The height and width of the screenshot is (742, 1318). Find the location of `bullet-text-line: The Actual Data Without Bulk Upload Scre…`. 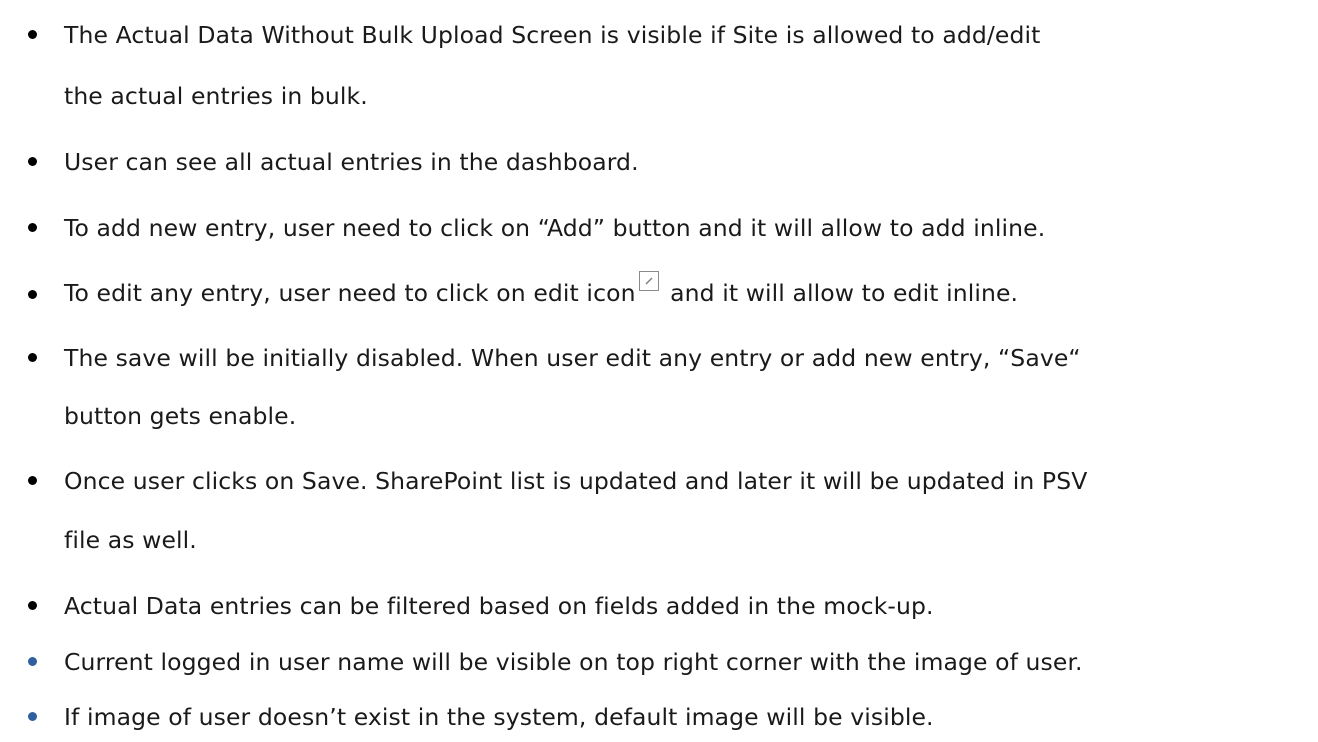

bullet-text-line: The Actual Data Without Bulk Upload Scre… is located at coordinates (552, 35).